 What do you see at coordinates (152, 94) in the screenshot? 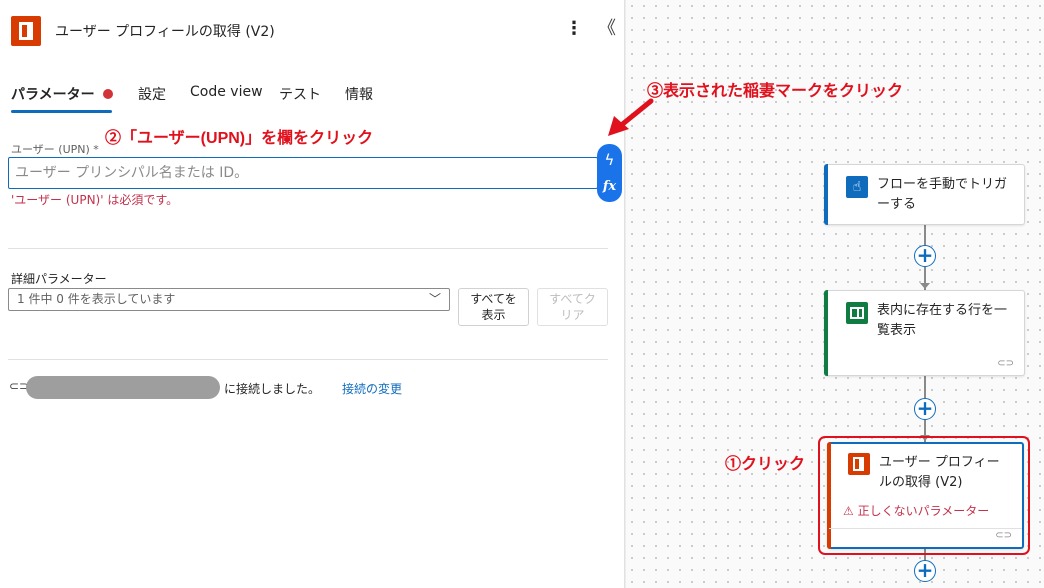
I see `tab-settings: 設定` at bounding box center [152, 94].